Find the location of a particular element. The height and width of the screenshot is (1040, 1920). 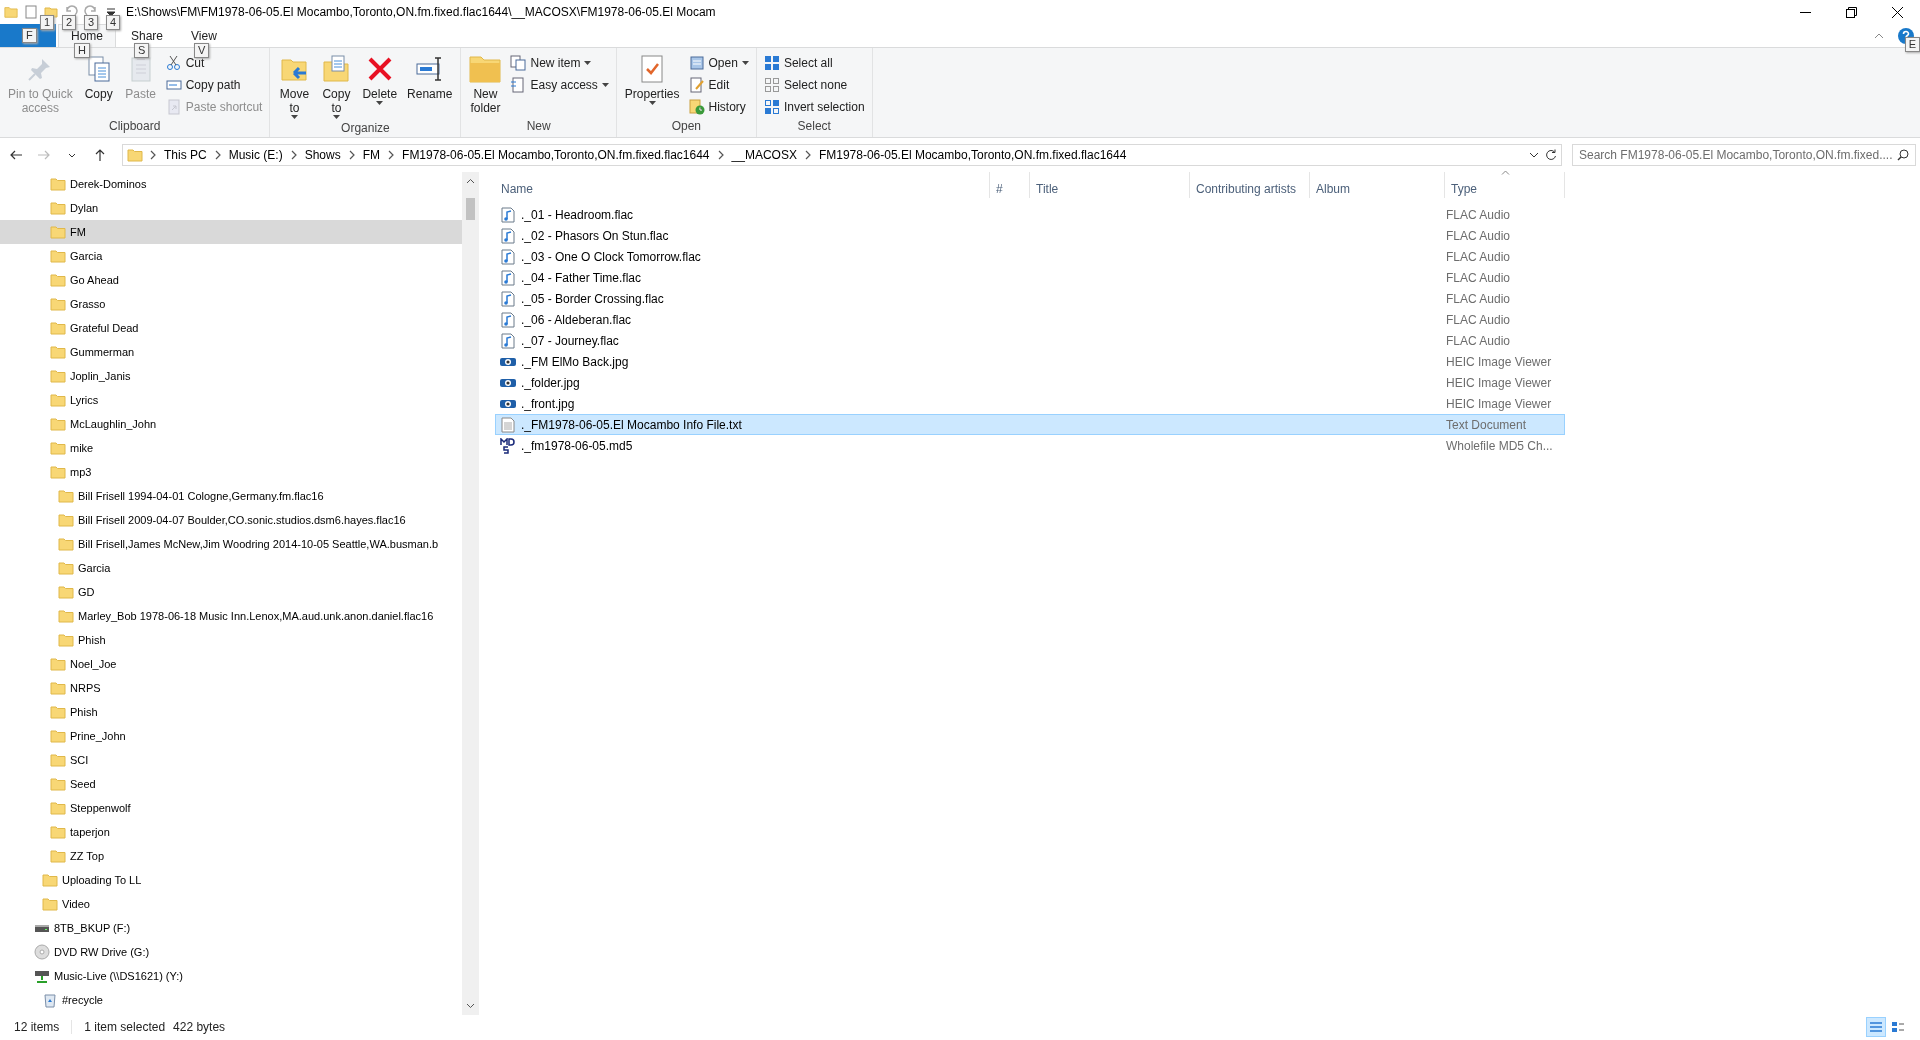

ribbon-button: Invert selection is located at coordinates (814, 107).